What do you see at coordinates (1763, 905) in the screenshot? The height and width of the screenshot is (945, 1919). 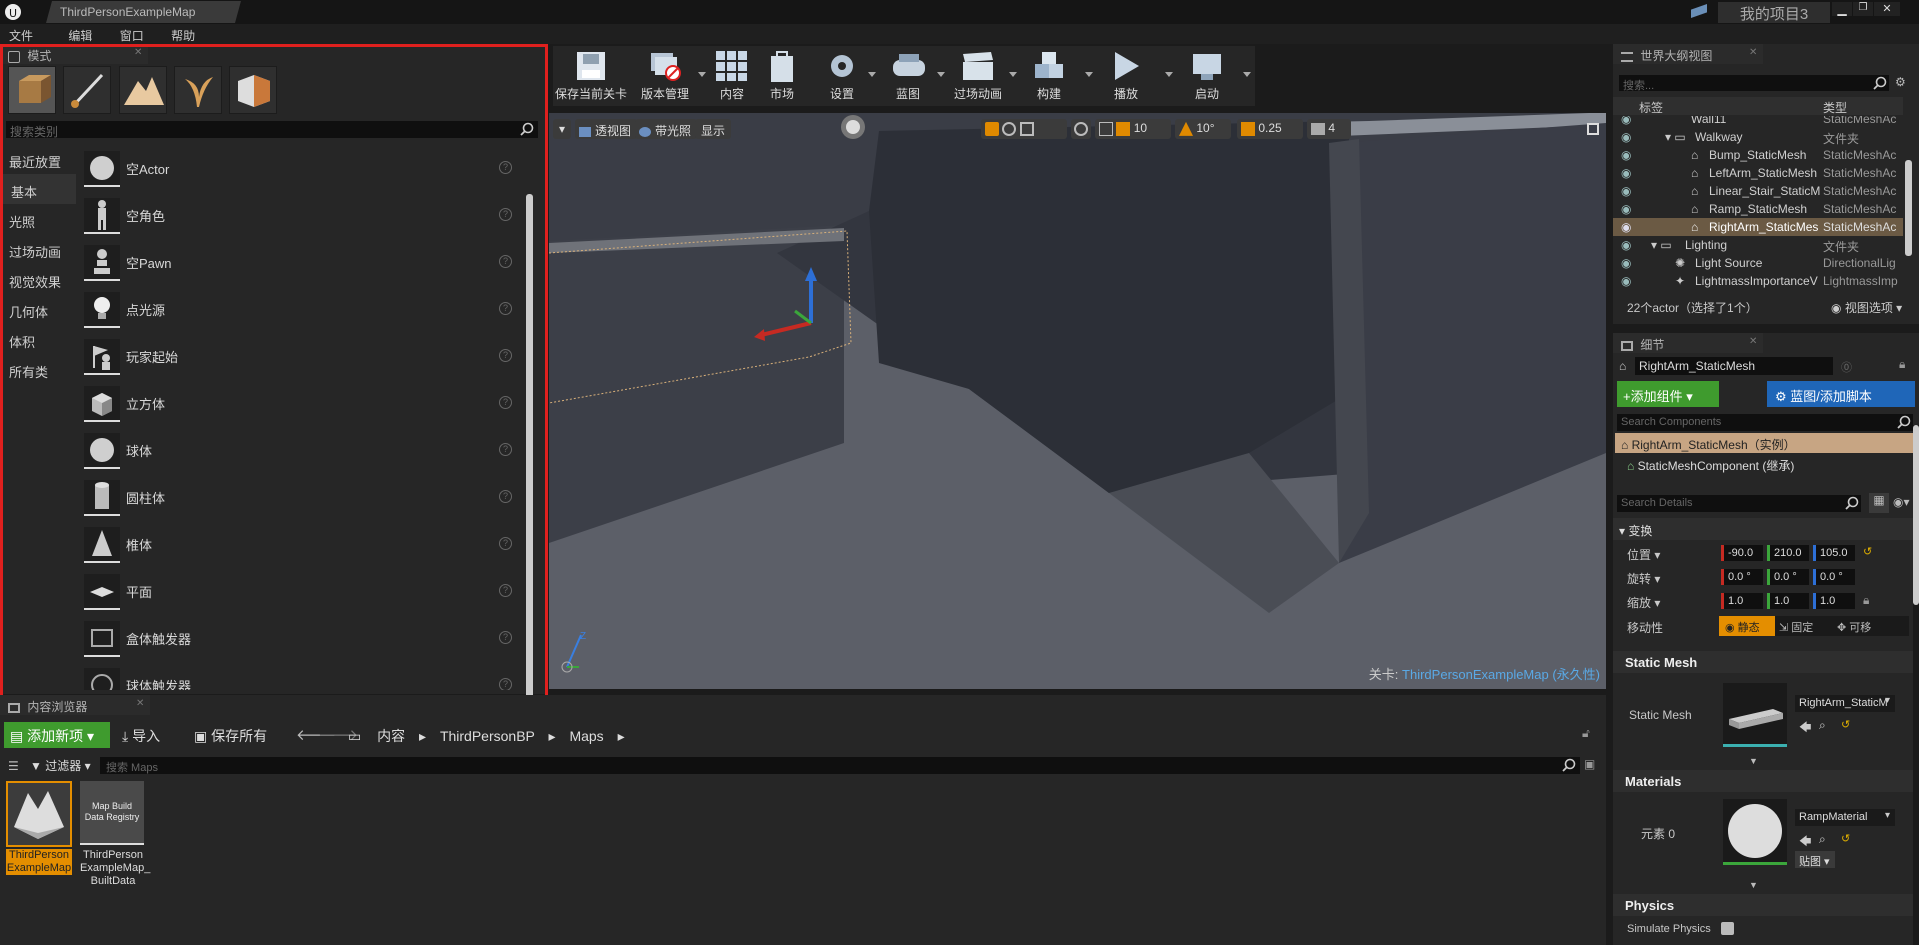 I see `physics-section: Physics` at bounding box center [1763, 905].